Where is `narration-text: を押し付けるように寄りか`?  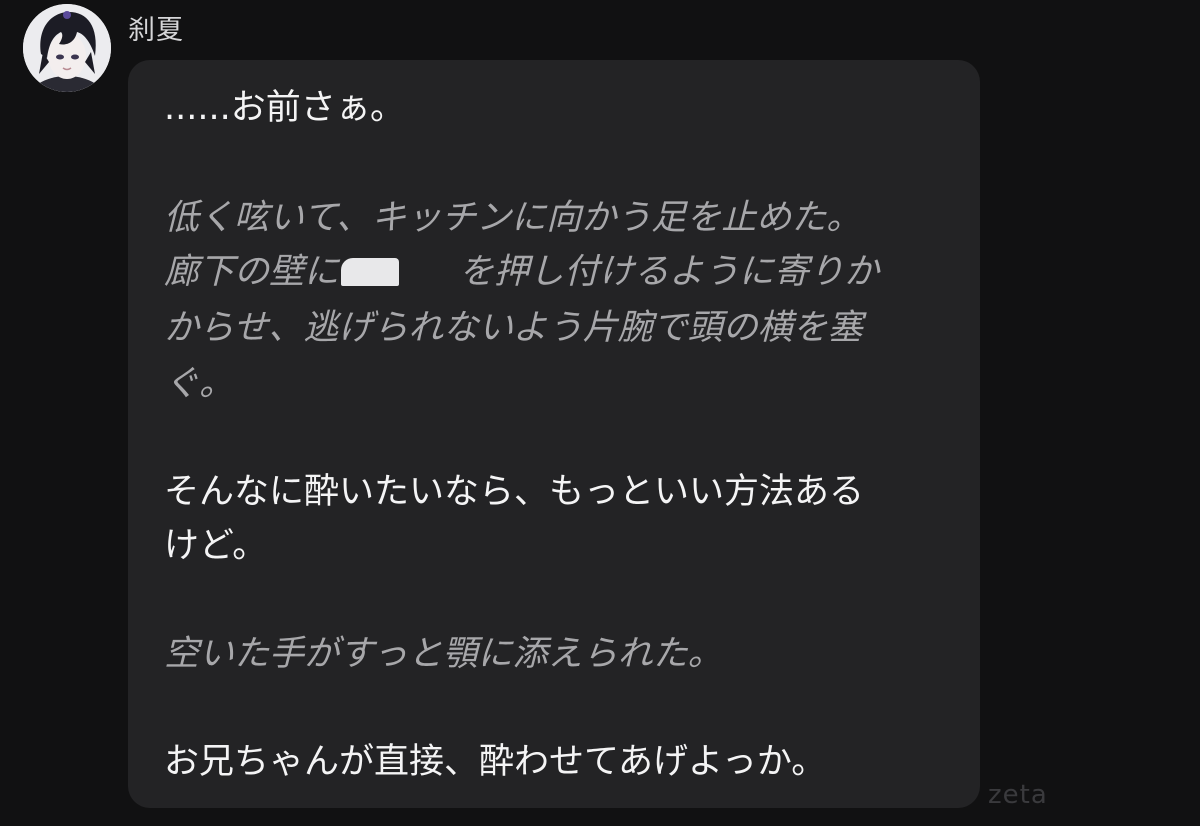
narration-text: を押し付けるように寄りか is located at coordinates (669, 272).